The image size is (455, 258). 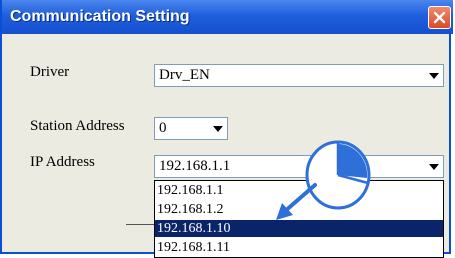 I want to click on mouse-click-icon, so click(x=338, y=175).